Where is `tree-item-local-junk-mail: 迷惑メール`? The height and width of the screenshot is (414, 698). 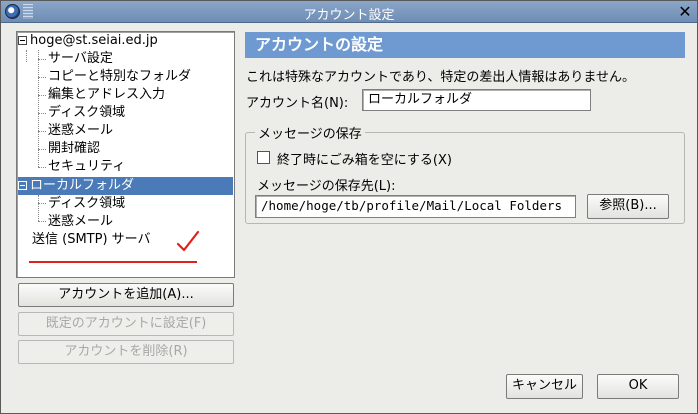
tree-item-local-junk-mail: 迷惑メール is located at coordinates (80, 222).